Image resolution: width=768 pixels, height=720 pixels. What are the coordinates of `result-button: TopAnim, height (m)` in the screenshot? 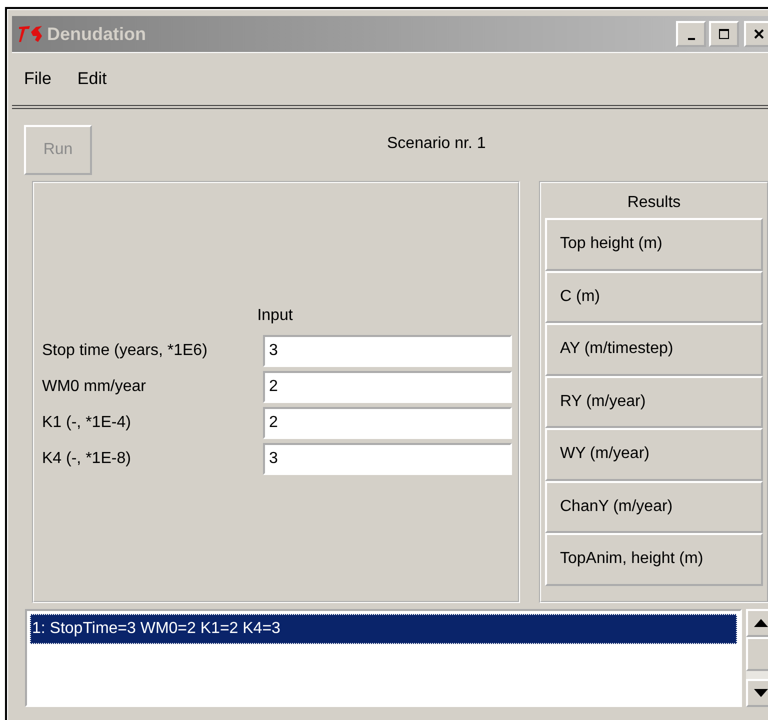 It's located at (654, 559).